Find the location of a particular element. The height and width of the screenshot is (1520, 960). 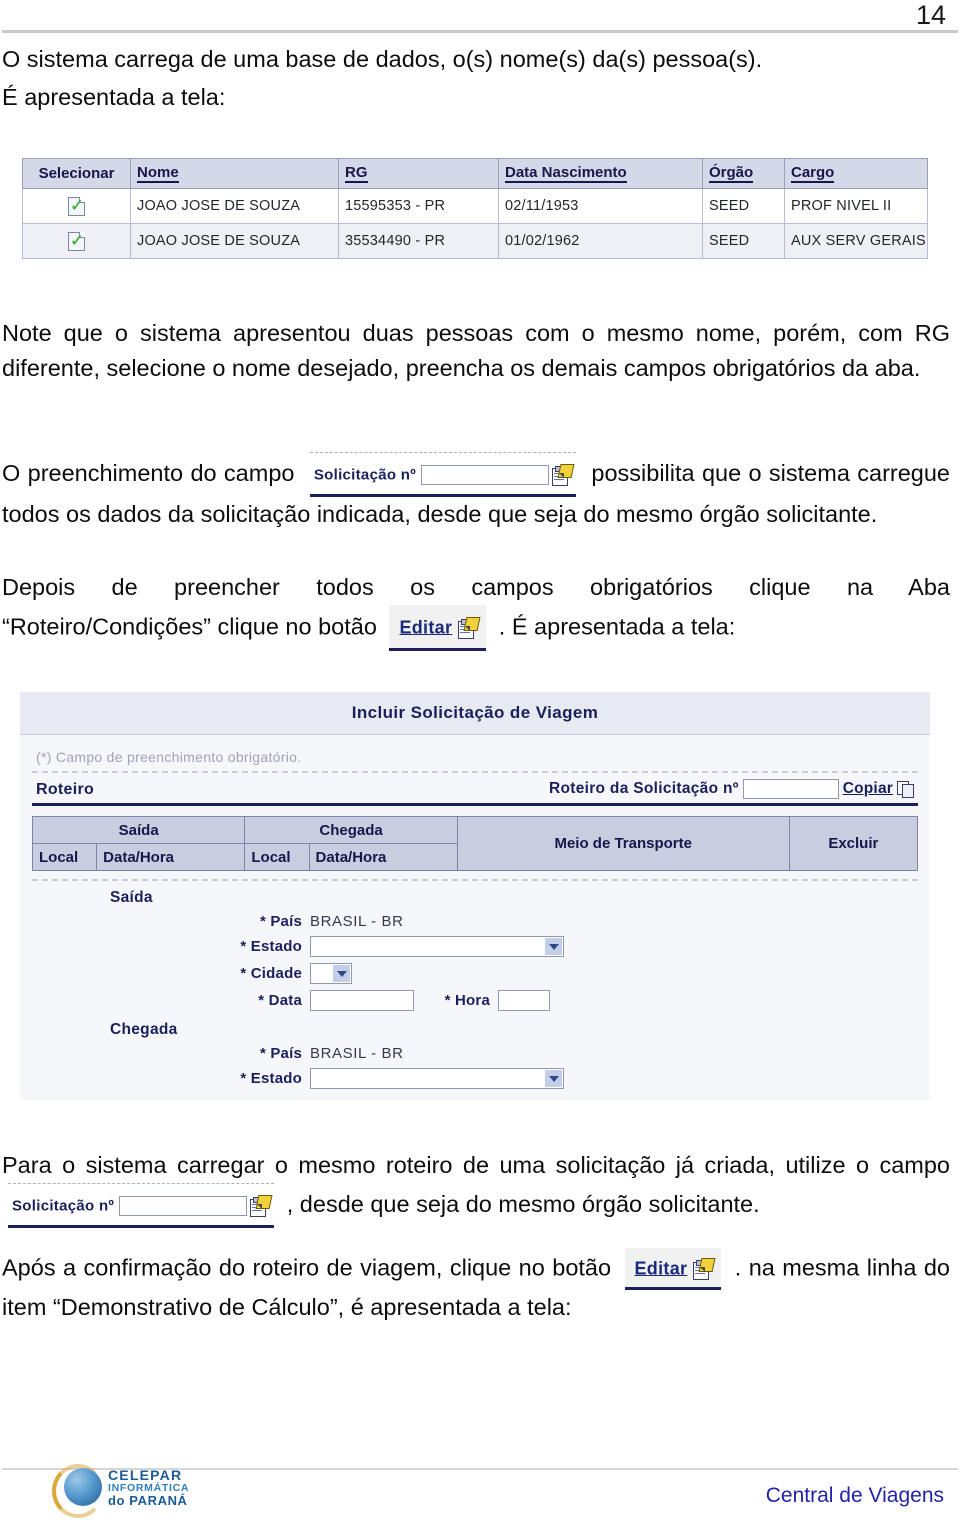

cell-data-nascimento: 02/11/1953 is located at coordinates (600, 206).